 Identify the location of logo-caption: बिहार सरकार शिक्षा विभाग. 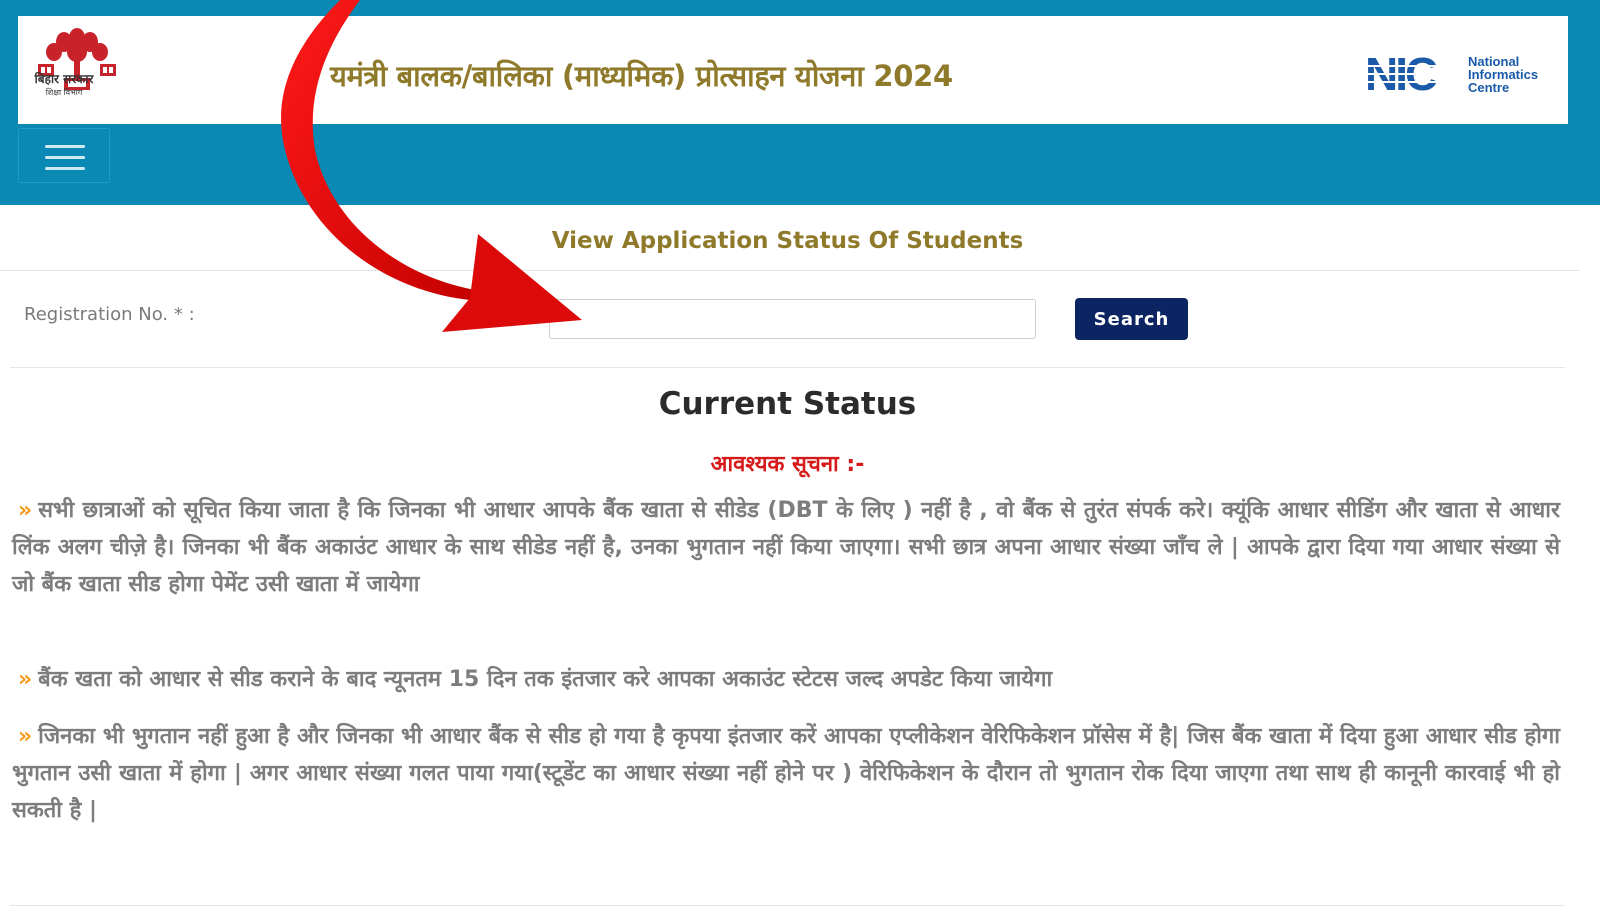
(64, 86).